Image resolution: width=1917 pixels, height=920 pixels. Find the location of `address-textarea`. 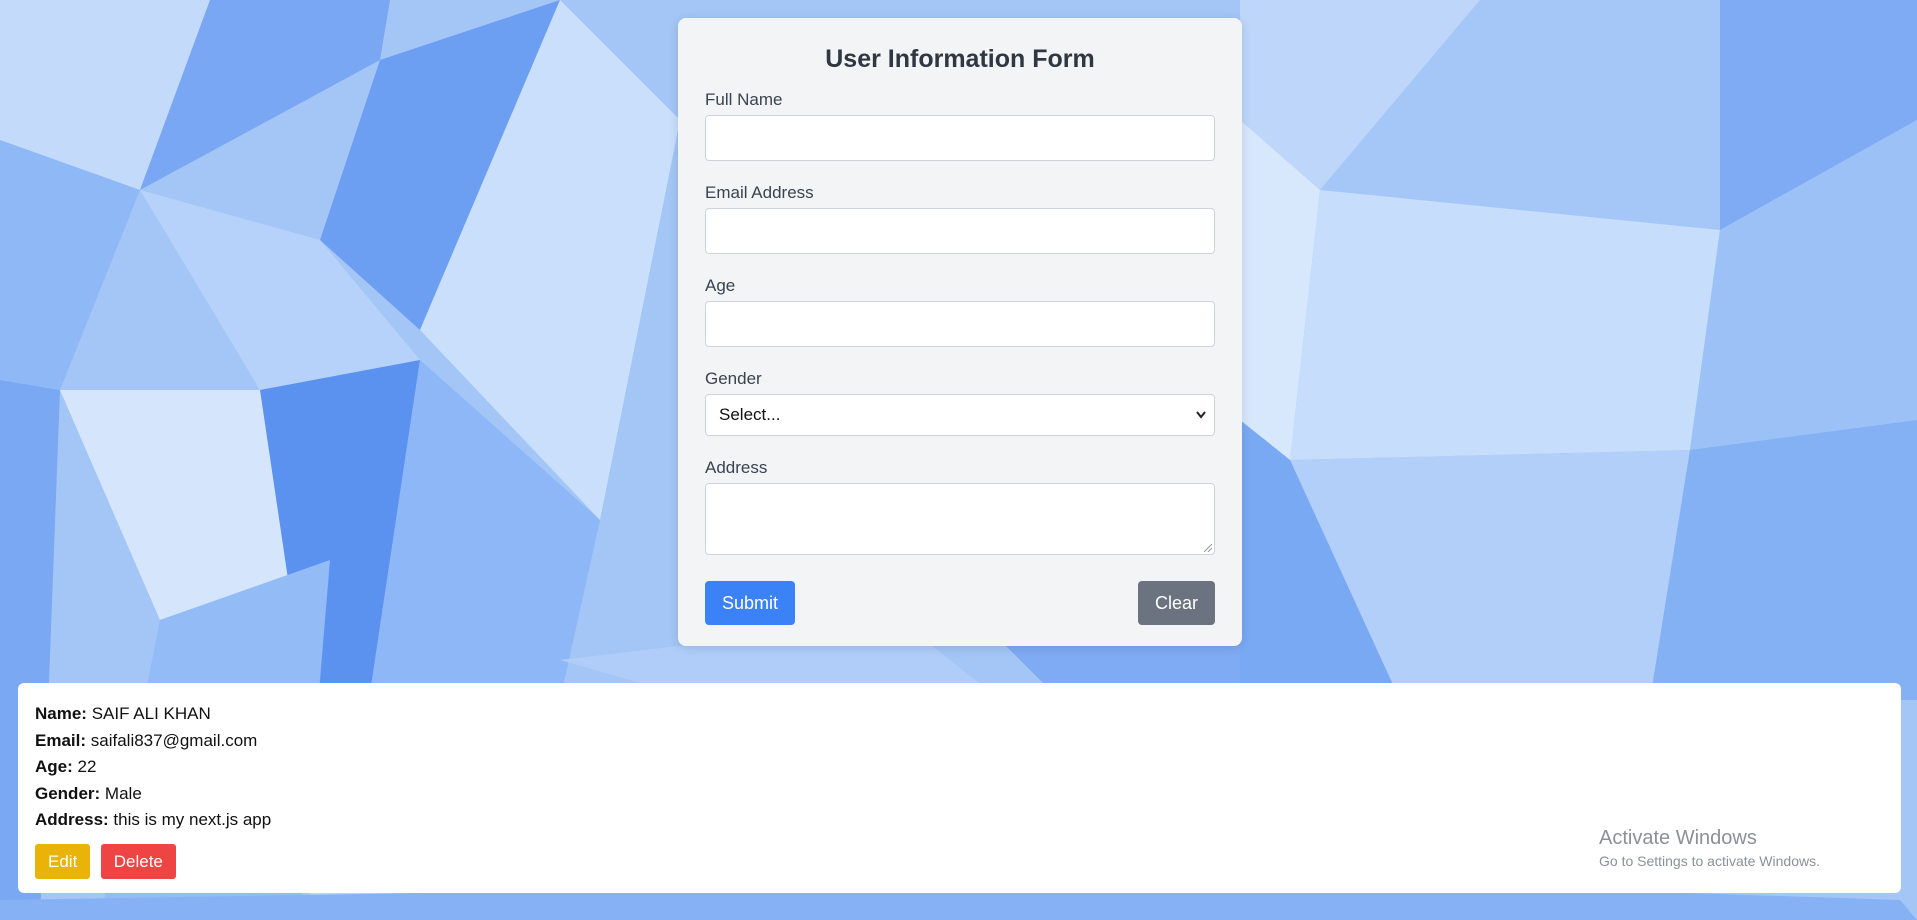

address-textarea is located at coordinates (960, 519).